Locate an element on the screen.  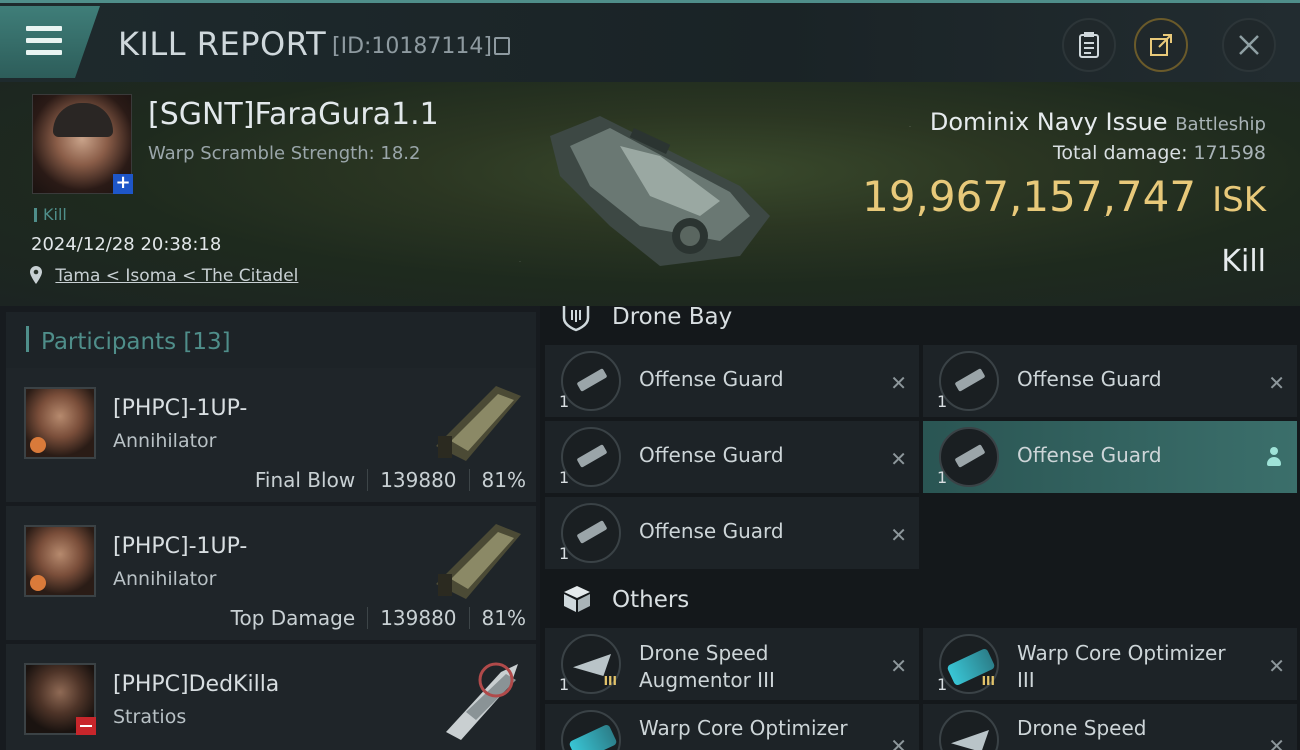
person-icon is located at coordinates (1274, 457).